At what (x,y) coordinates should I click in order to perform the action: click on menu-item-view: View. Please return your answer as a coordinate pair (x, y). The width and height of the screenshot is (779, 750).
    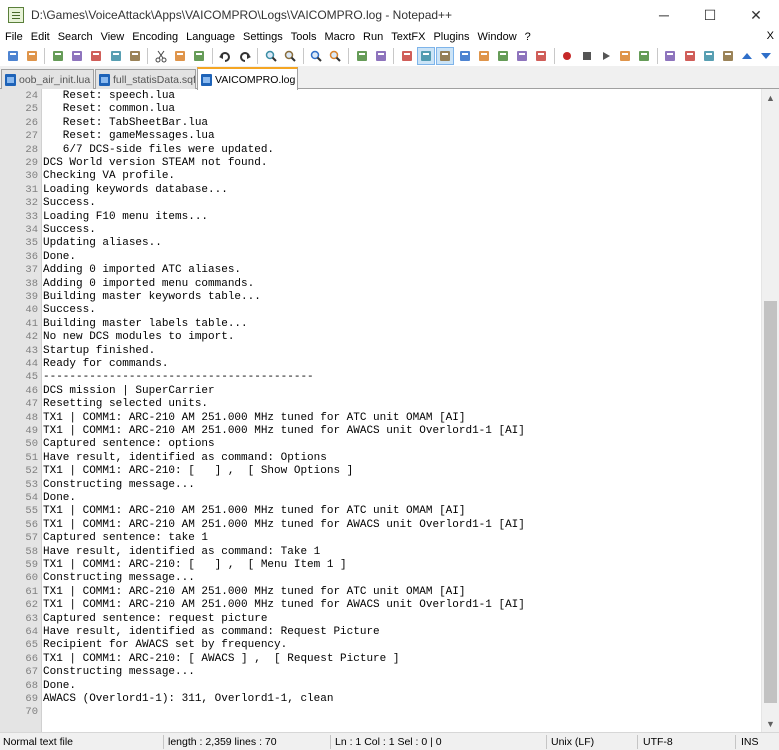
    Looking at the image, I should click on (113, 37).